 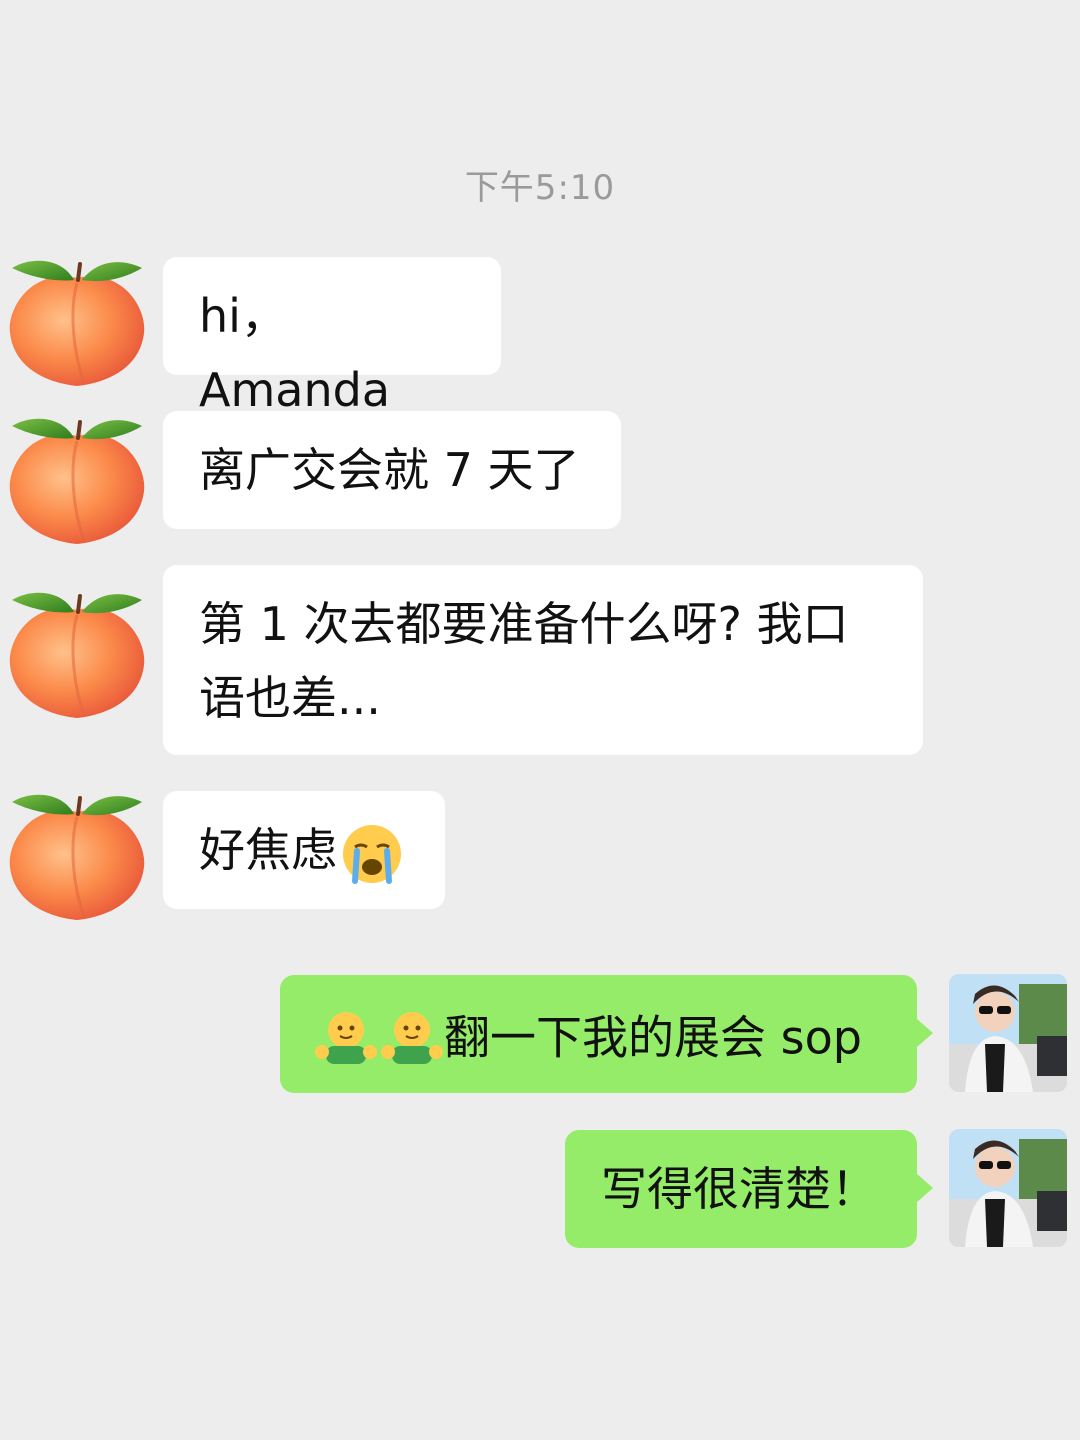 What do you see at coordinates (295, 353) in the screenshot?
I see `message-text: hi，Amanda` at bounding box center [295, 353].